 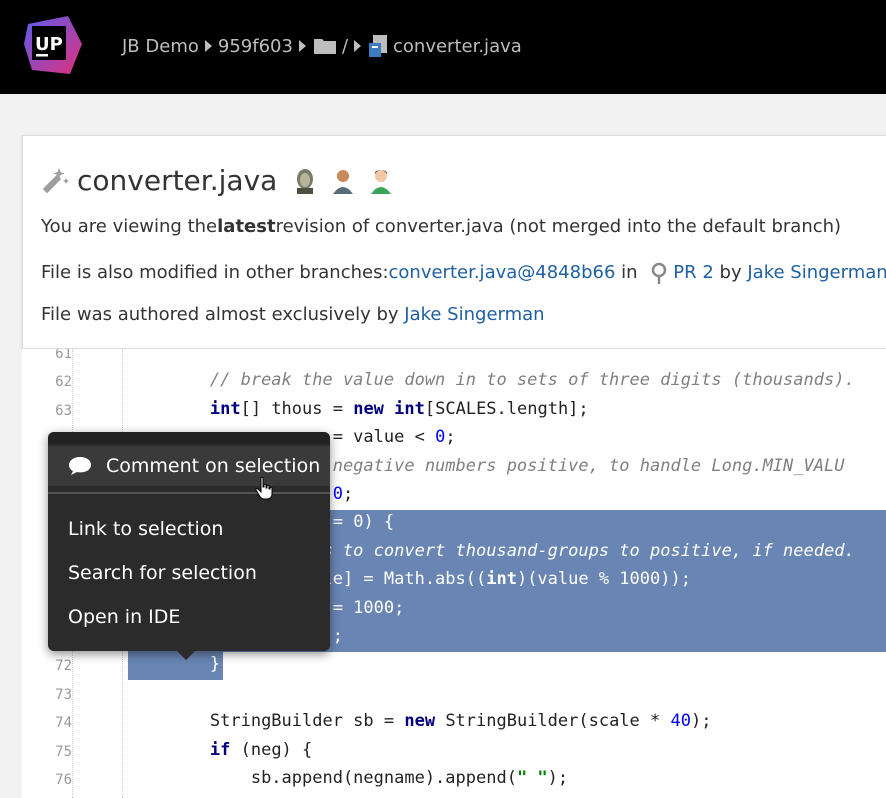 What do you see at coordinates (454, 358) in the screenshot?
I see `code-line: 61` at bounding box center [454, 358].